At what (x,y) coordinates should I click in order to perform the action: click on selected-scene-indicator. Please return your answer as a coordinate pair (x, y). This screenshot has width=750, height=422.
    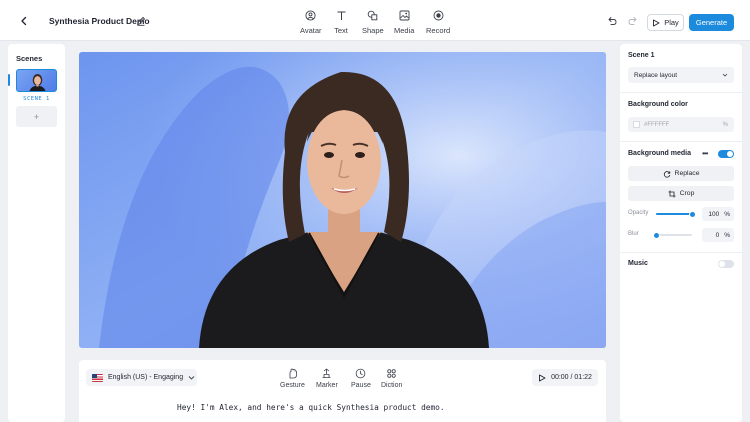
    Looking at the image, I should click on (9, 80).